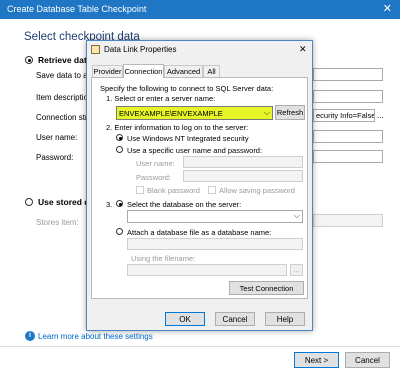 This screenshot has height=377, width=400. Describe the element at coordinates (57, 137) in the screenshot. I see `user-name-label: User name:` at that location.